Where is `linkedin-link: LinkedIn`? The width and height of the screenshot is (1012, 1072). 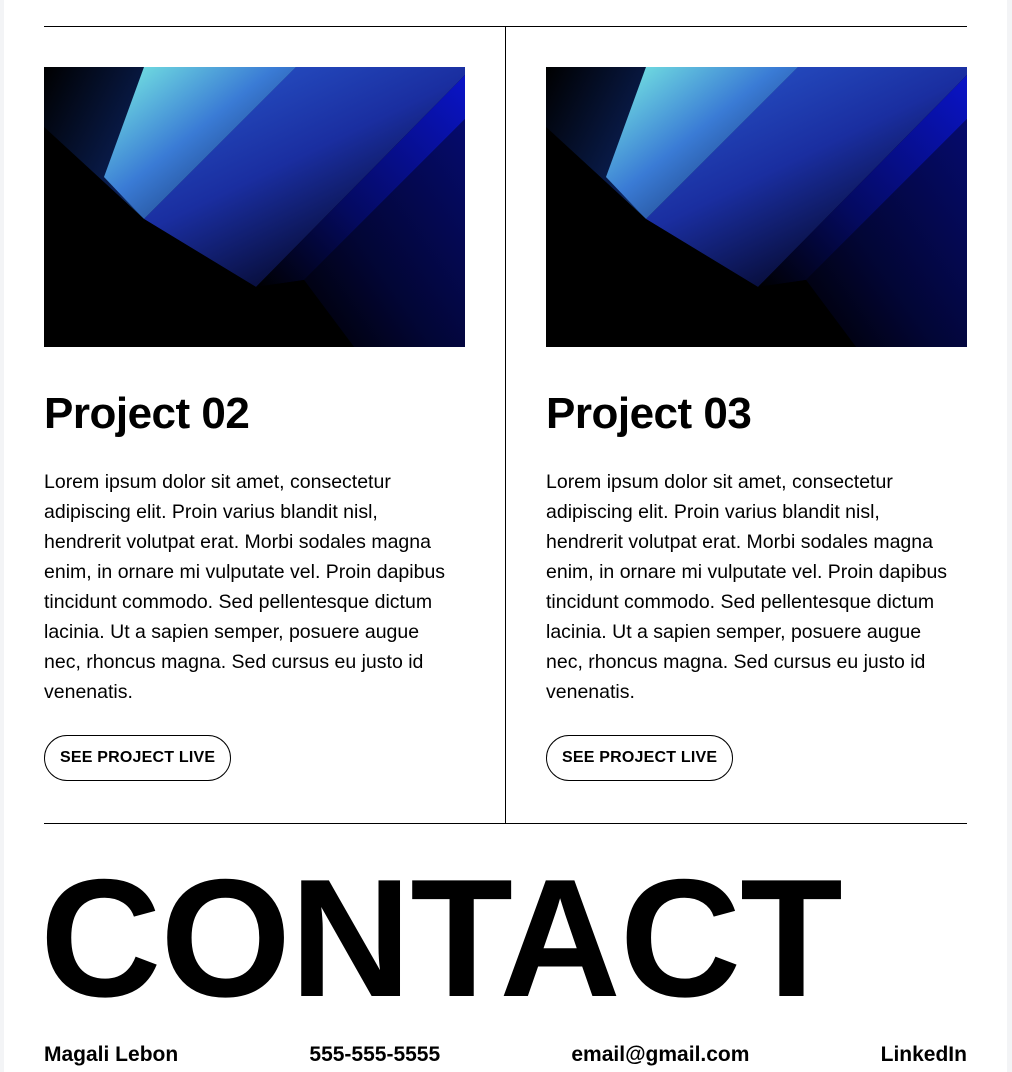 linkedin-link: LinkedIn is located at coordinates (924, 1055).